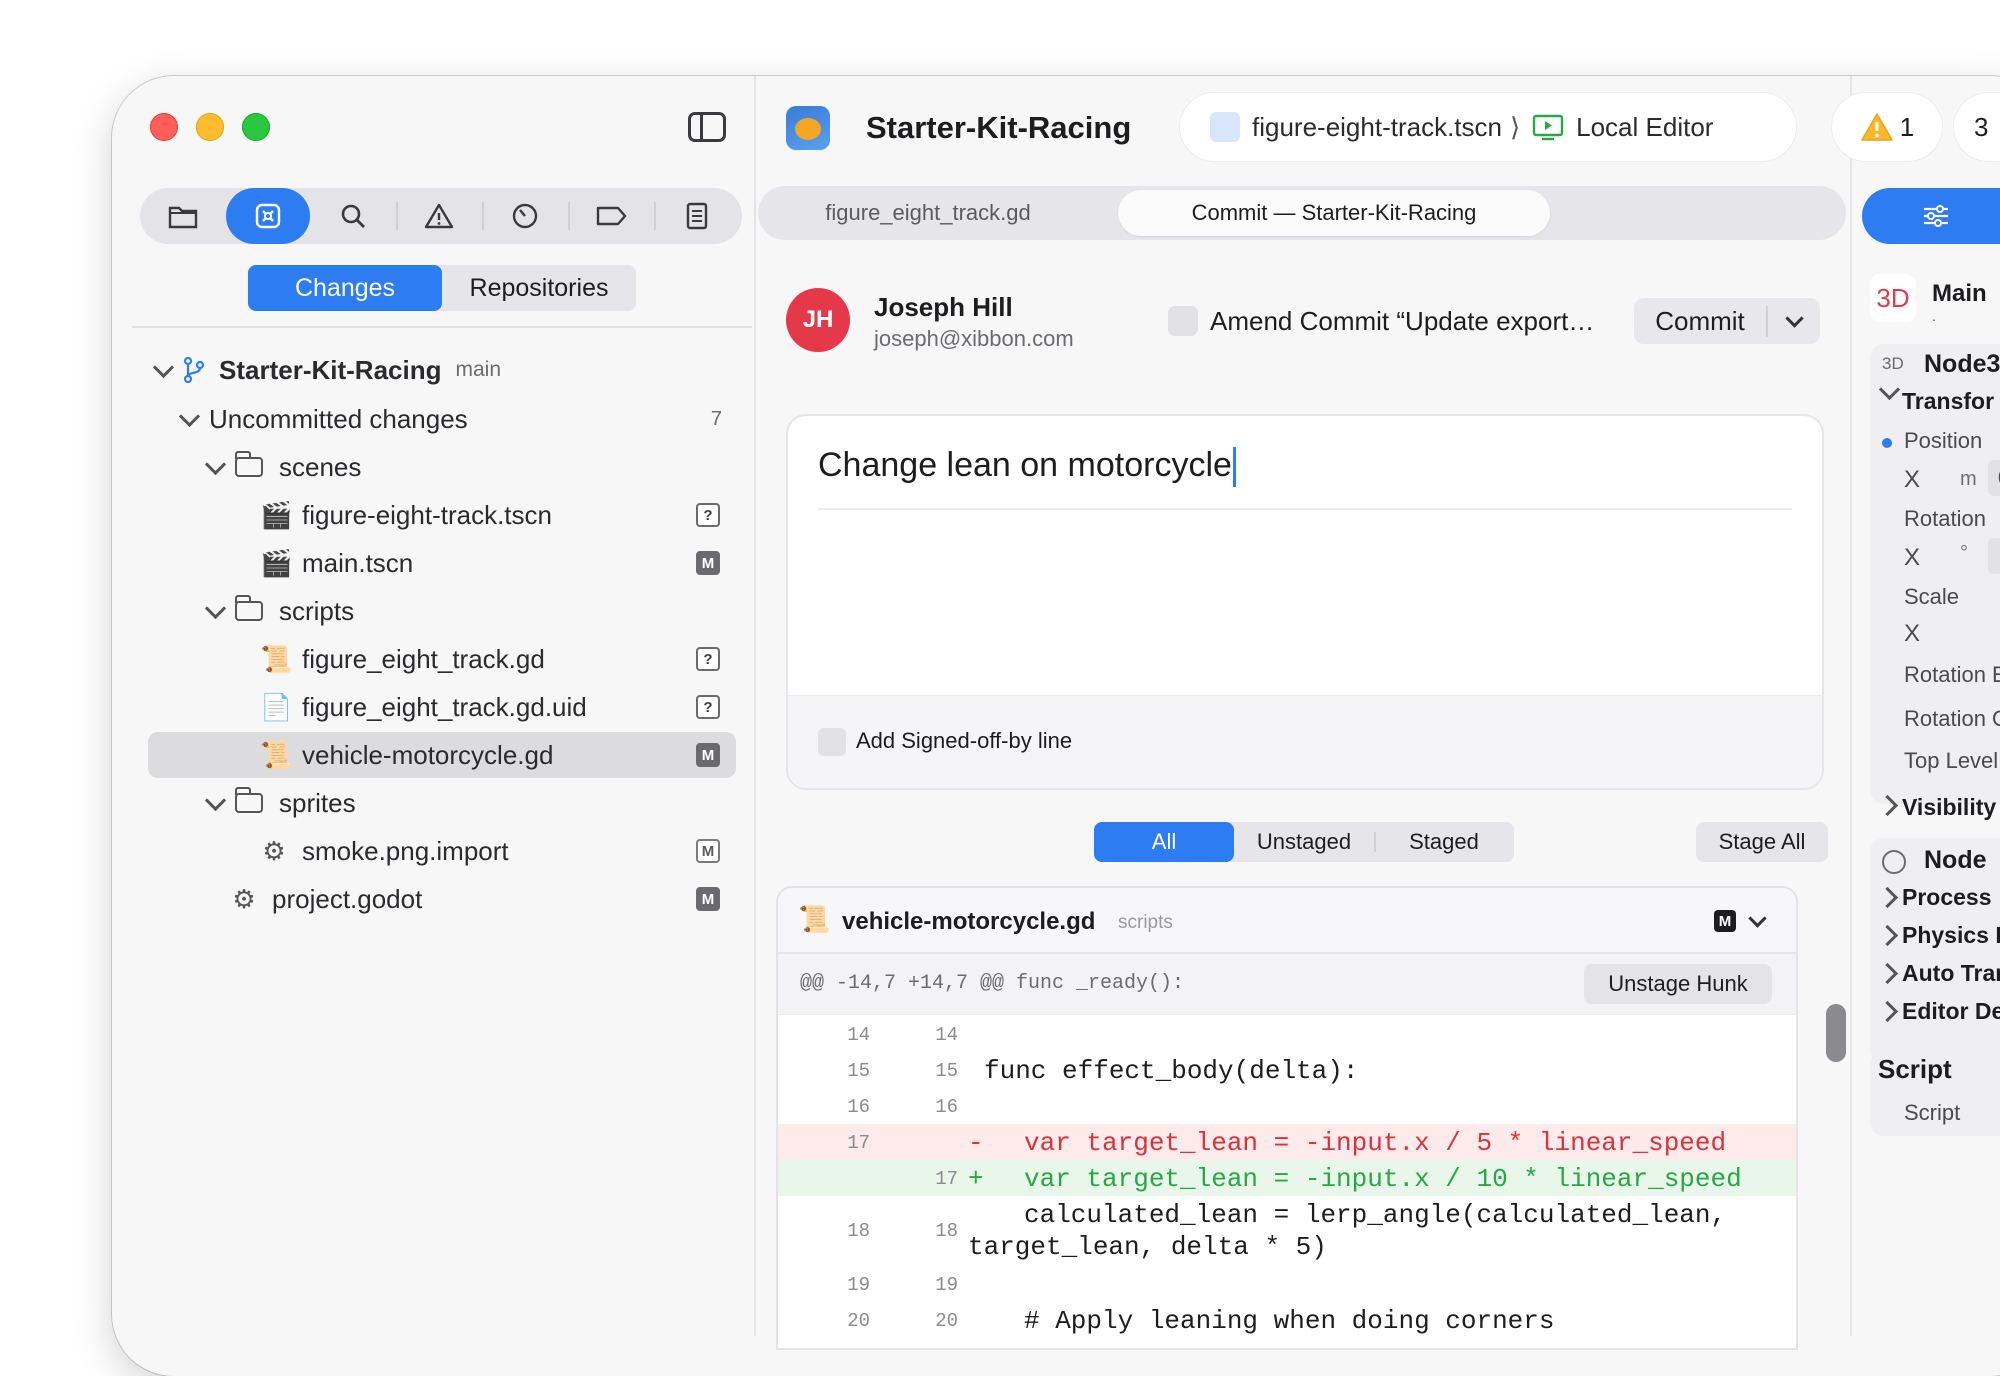 This screenshot has width=2000, height=1376. What do you see at coordinates (268, 216) in the screenshot?
I see `source-control-icon` at bounding box center [268, 216].